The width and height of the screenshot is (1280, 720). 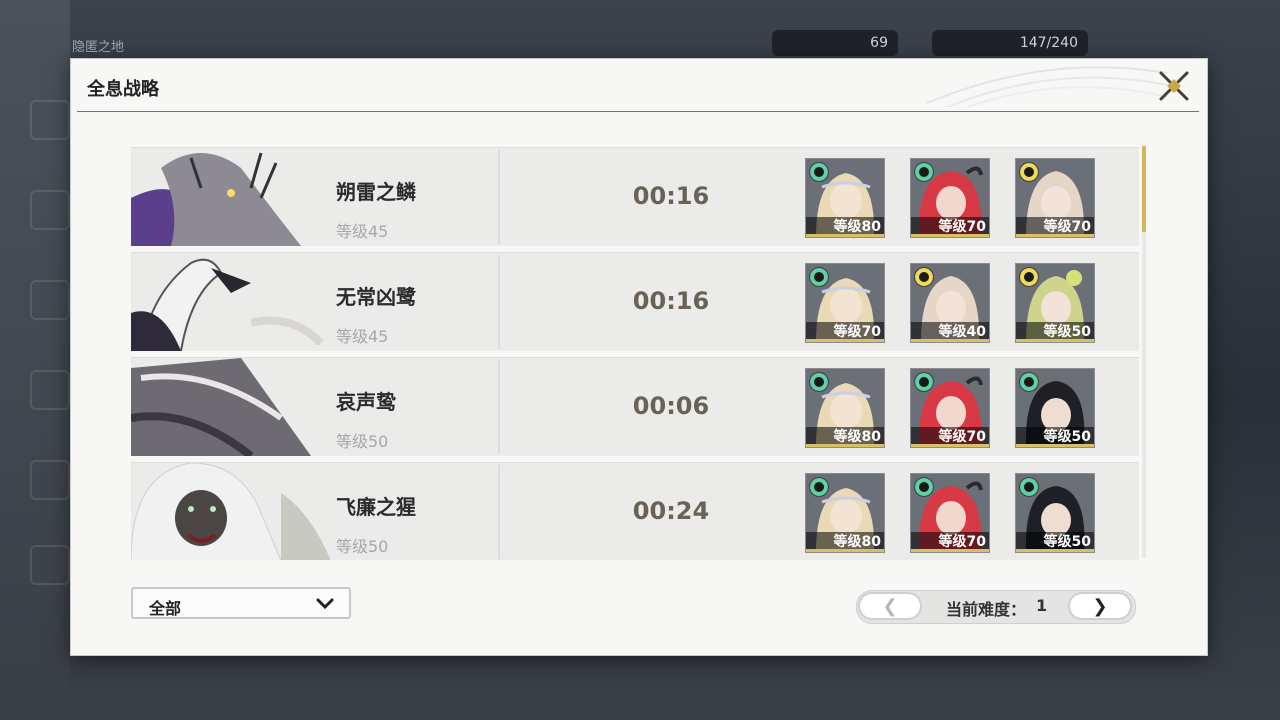 I want to click on record-row: 无常凶鹭 等级45 00:16 等级70 等级40 等级50, so click(x=635, y=301).